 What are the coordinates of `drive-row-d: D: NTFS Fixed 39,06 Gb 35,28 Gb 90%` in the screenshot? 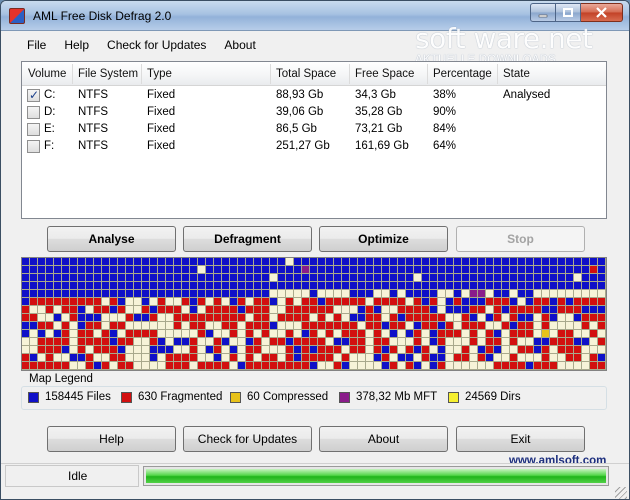 It's located at (314, 112).